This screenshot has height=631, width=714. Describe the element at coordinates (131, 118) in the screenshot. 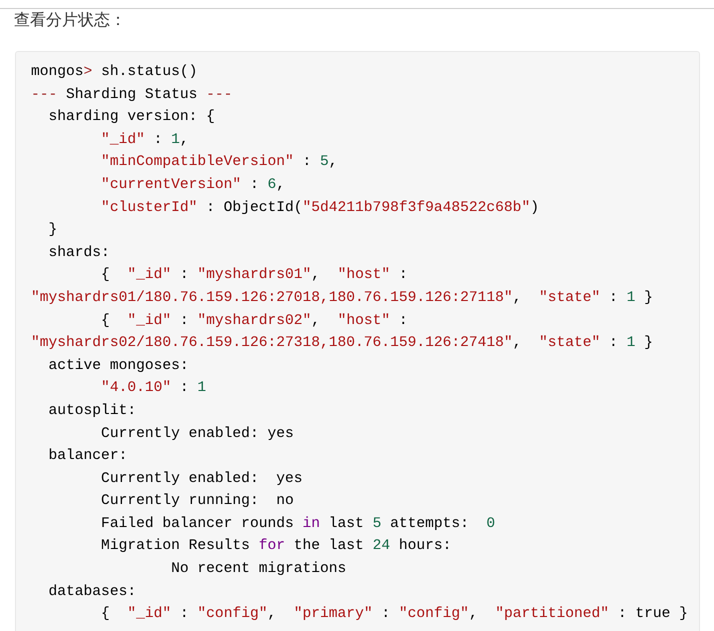

I see `code-line: sharding version: {` at that location.